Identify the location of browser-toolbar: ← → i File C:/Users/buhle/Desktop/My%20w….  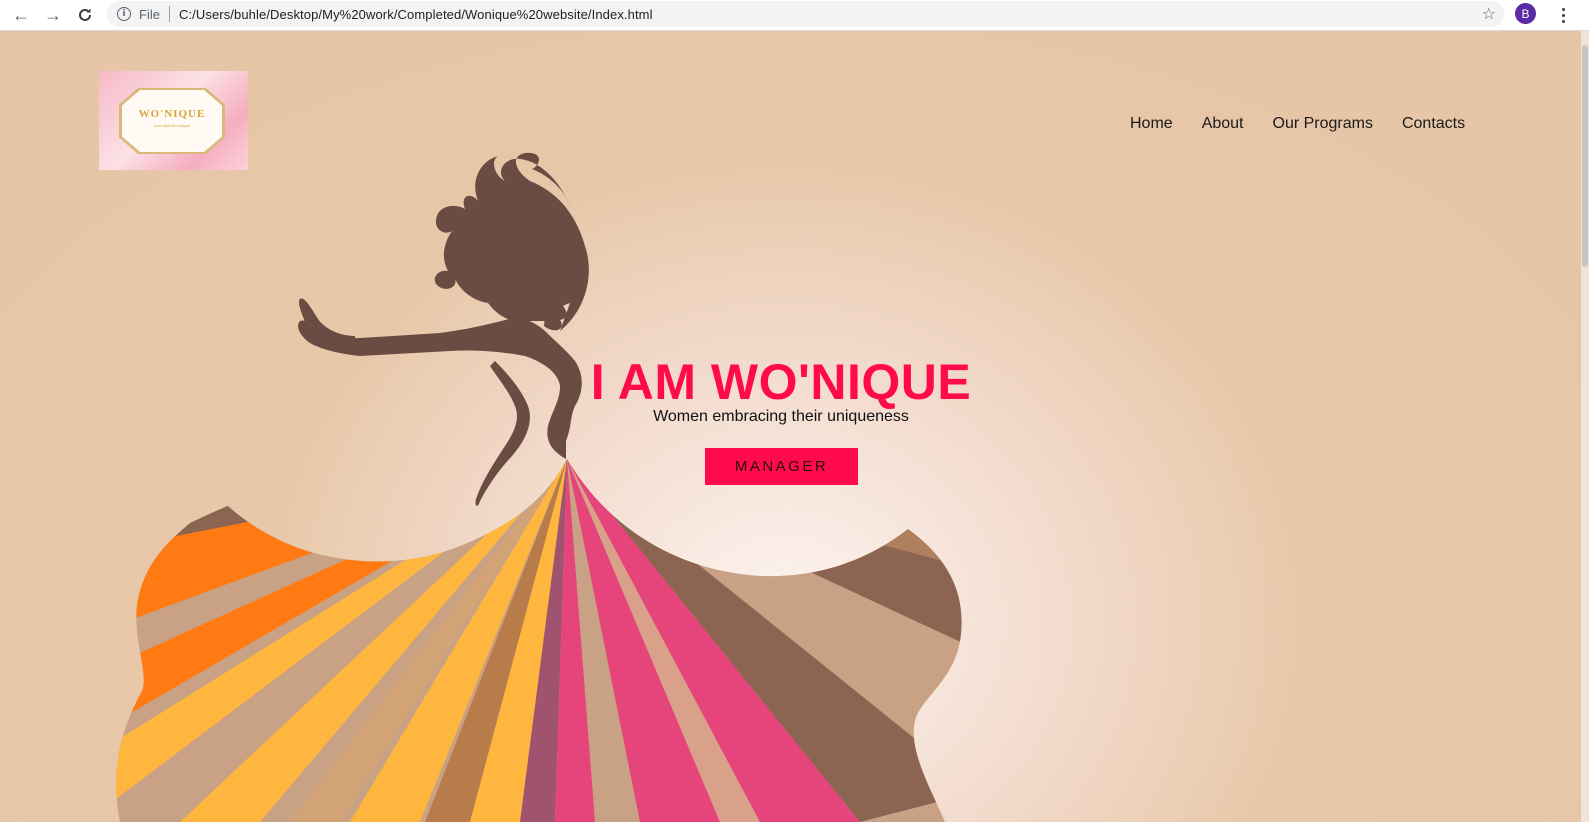
(794, 15).